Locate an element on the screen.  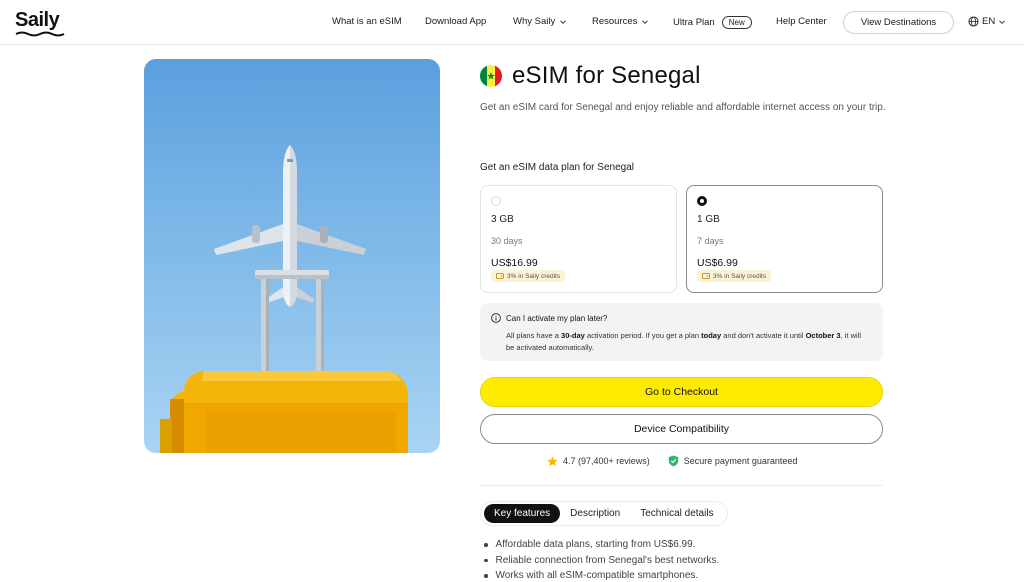
new-badge: New is located at coordinates (736, 22).